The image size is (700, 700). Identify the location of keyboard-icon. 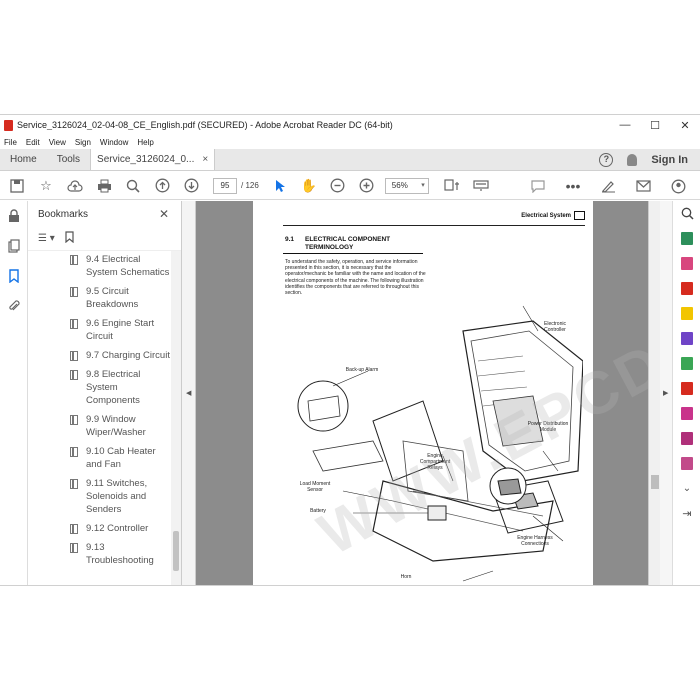
(481, 186).